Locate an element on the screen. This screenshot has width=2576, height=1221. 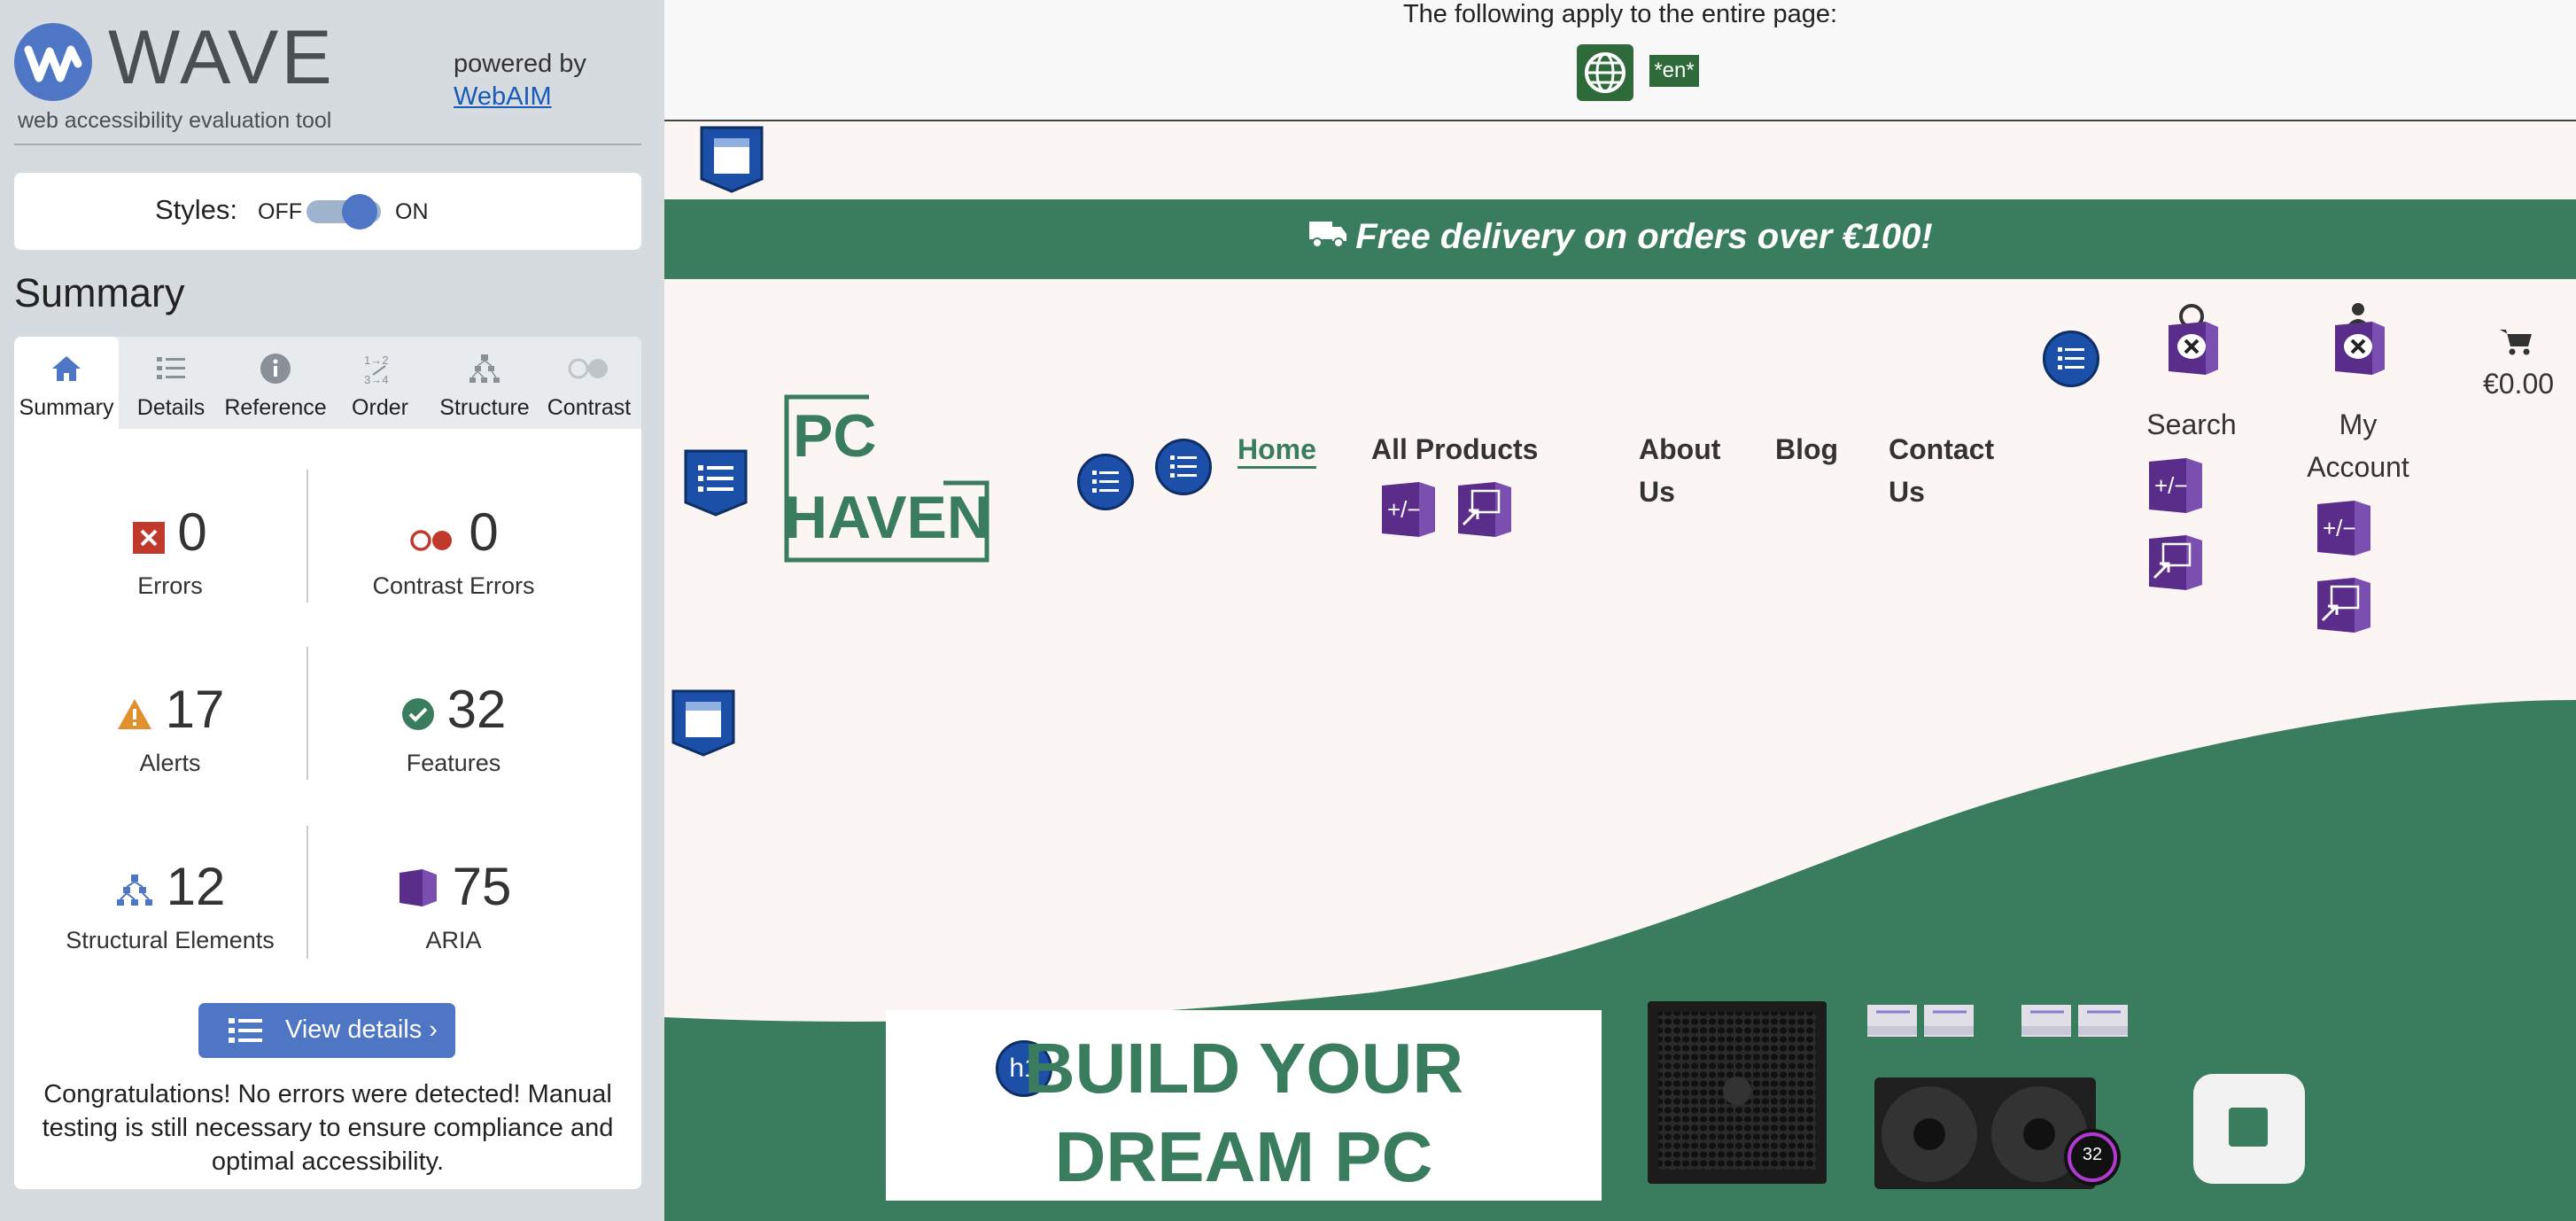
tab-label: Contrast is located at coordinates (589, 407).